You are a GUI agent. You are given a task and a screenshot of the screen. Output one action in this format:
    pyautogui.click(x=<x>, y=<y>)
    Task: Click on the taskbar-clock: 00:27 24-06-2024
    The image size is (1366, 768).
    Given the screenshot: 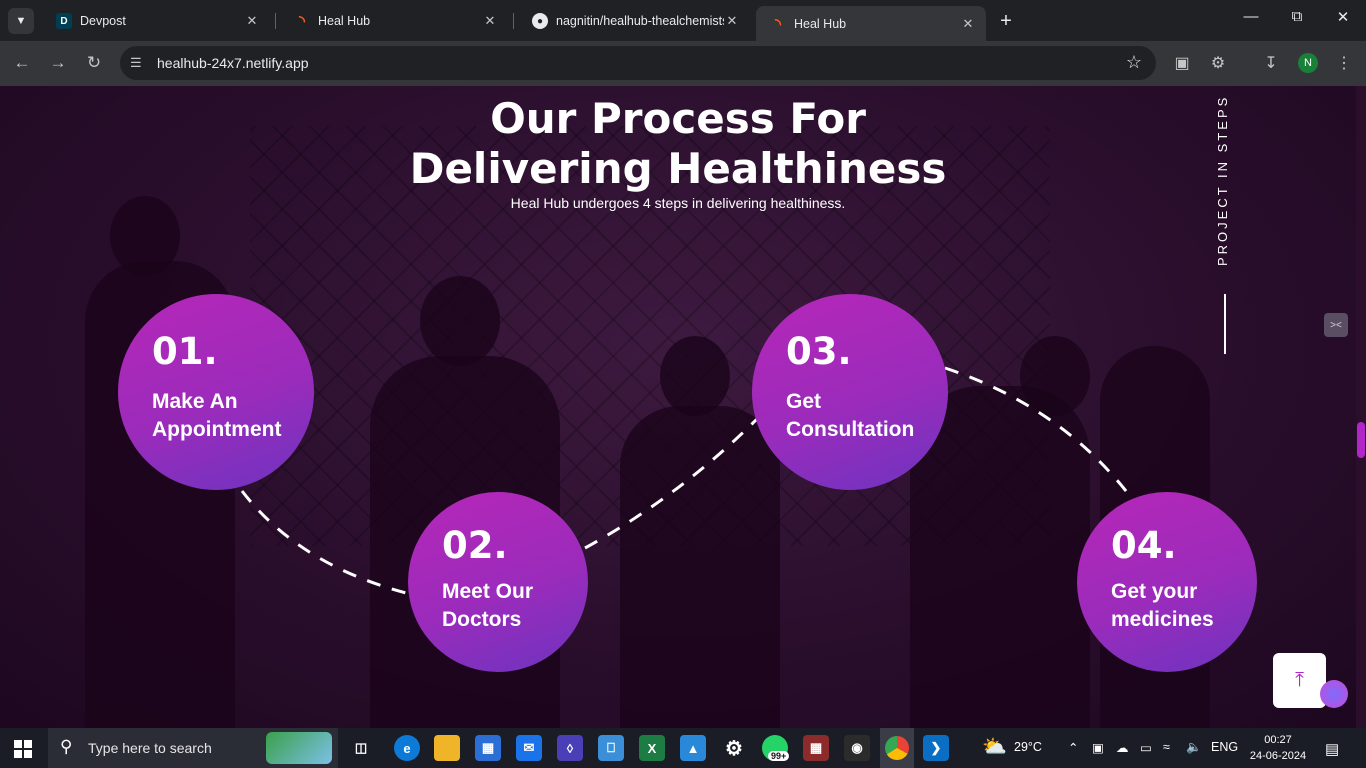 What is the action you would take?
    pyautogui.click(x=1278, y=748)
    